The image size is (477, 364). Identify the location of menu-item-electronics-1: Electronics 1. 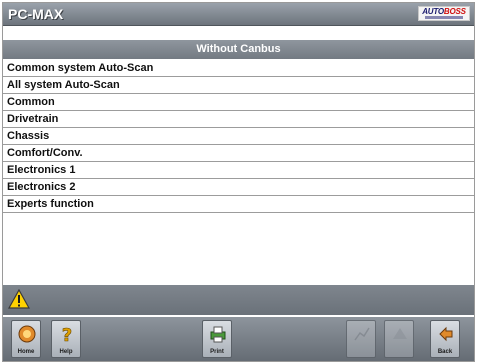
(238, 170).